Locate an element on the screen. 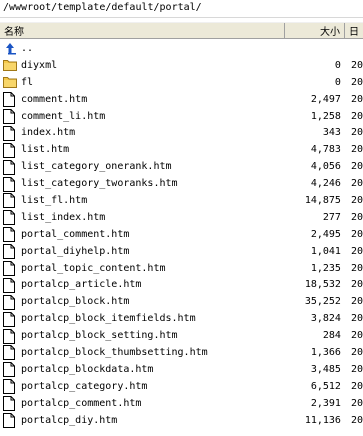 Image resolution: width=363 pixels, height=436 pixels. row-name-cell: portal_topic_content.htm is located at coordinates (142, 269).